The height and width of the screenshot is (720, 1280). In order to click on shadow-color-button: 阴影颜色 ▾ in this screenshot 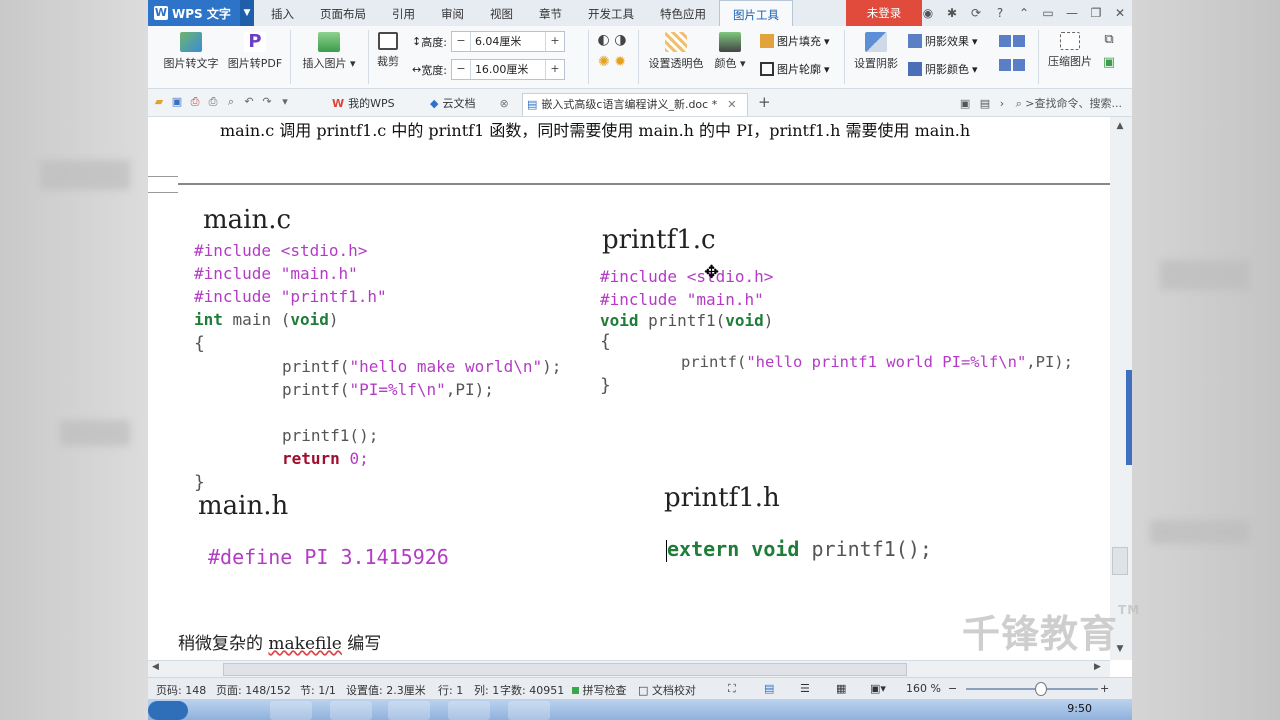, I will do `click(943, 69)`.